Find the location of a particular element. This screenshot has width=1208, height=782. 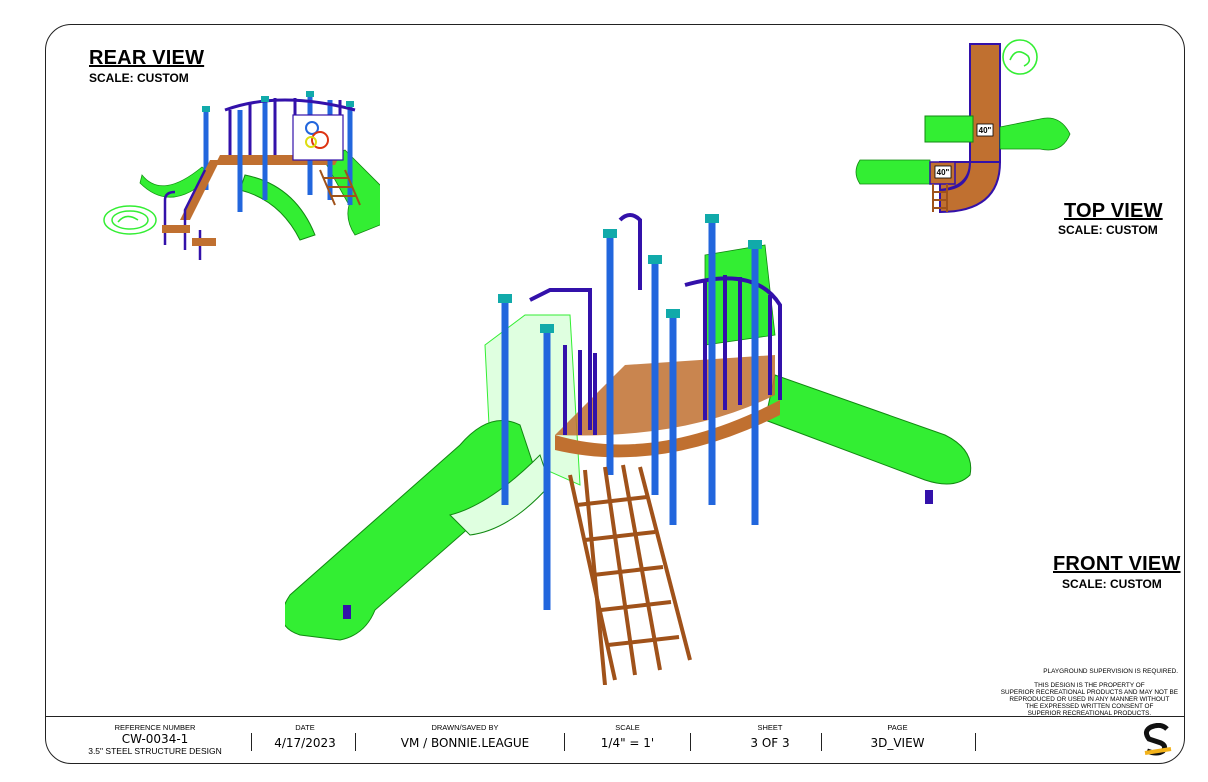

property-line: THIS DESIGN IS THE PROPERTY OF is located at coordinates (1089, 685).